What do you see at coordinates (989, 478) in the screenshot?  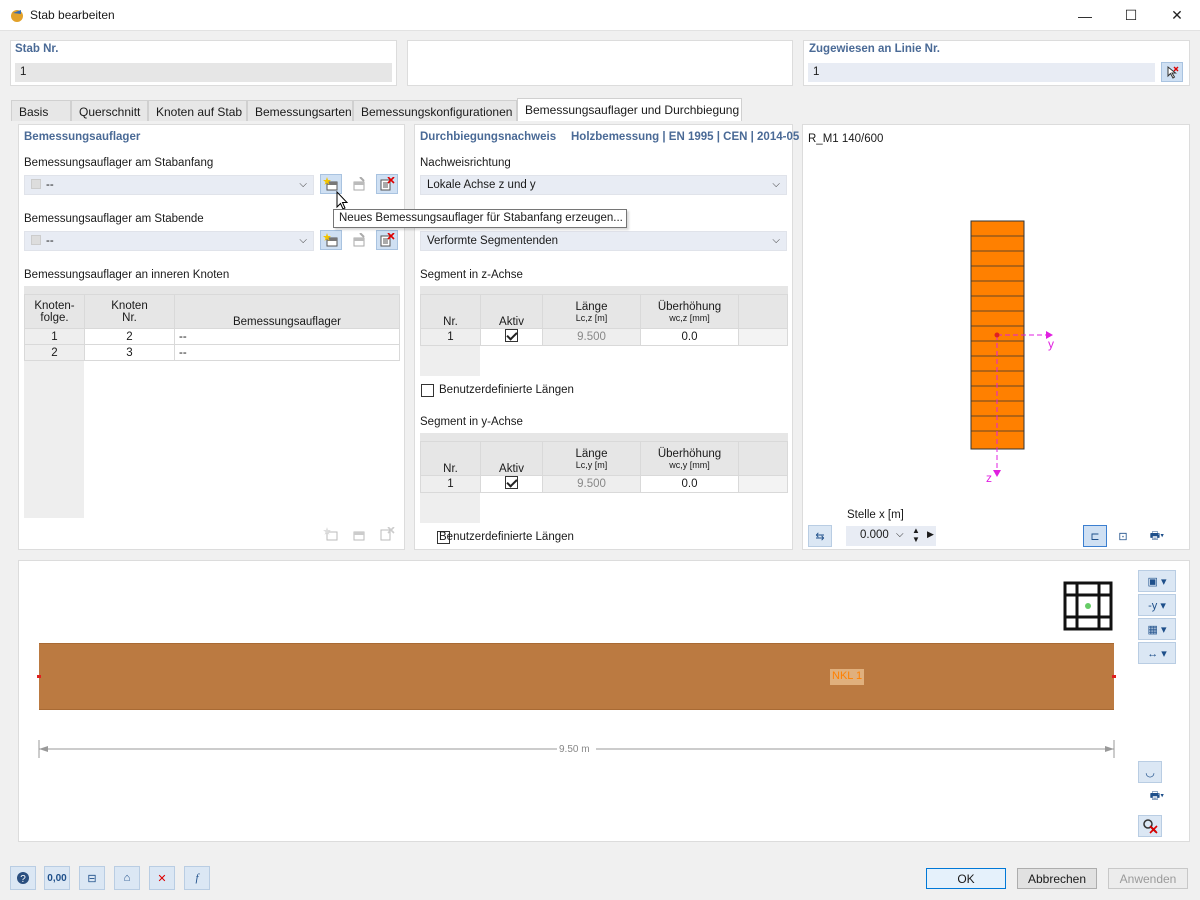 I see `axis-z-label: z` at bounding box center [989, 478].